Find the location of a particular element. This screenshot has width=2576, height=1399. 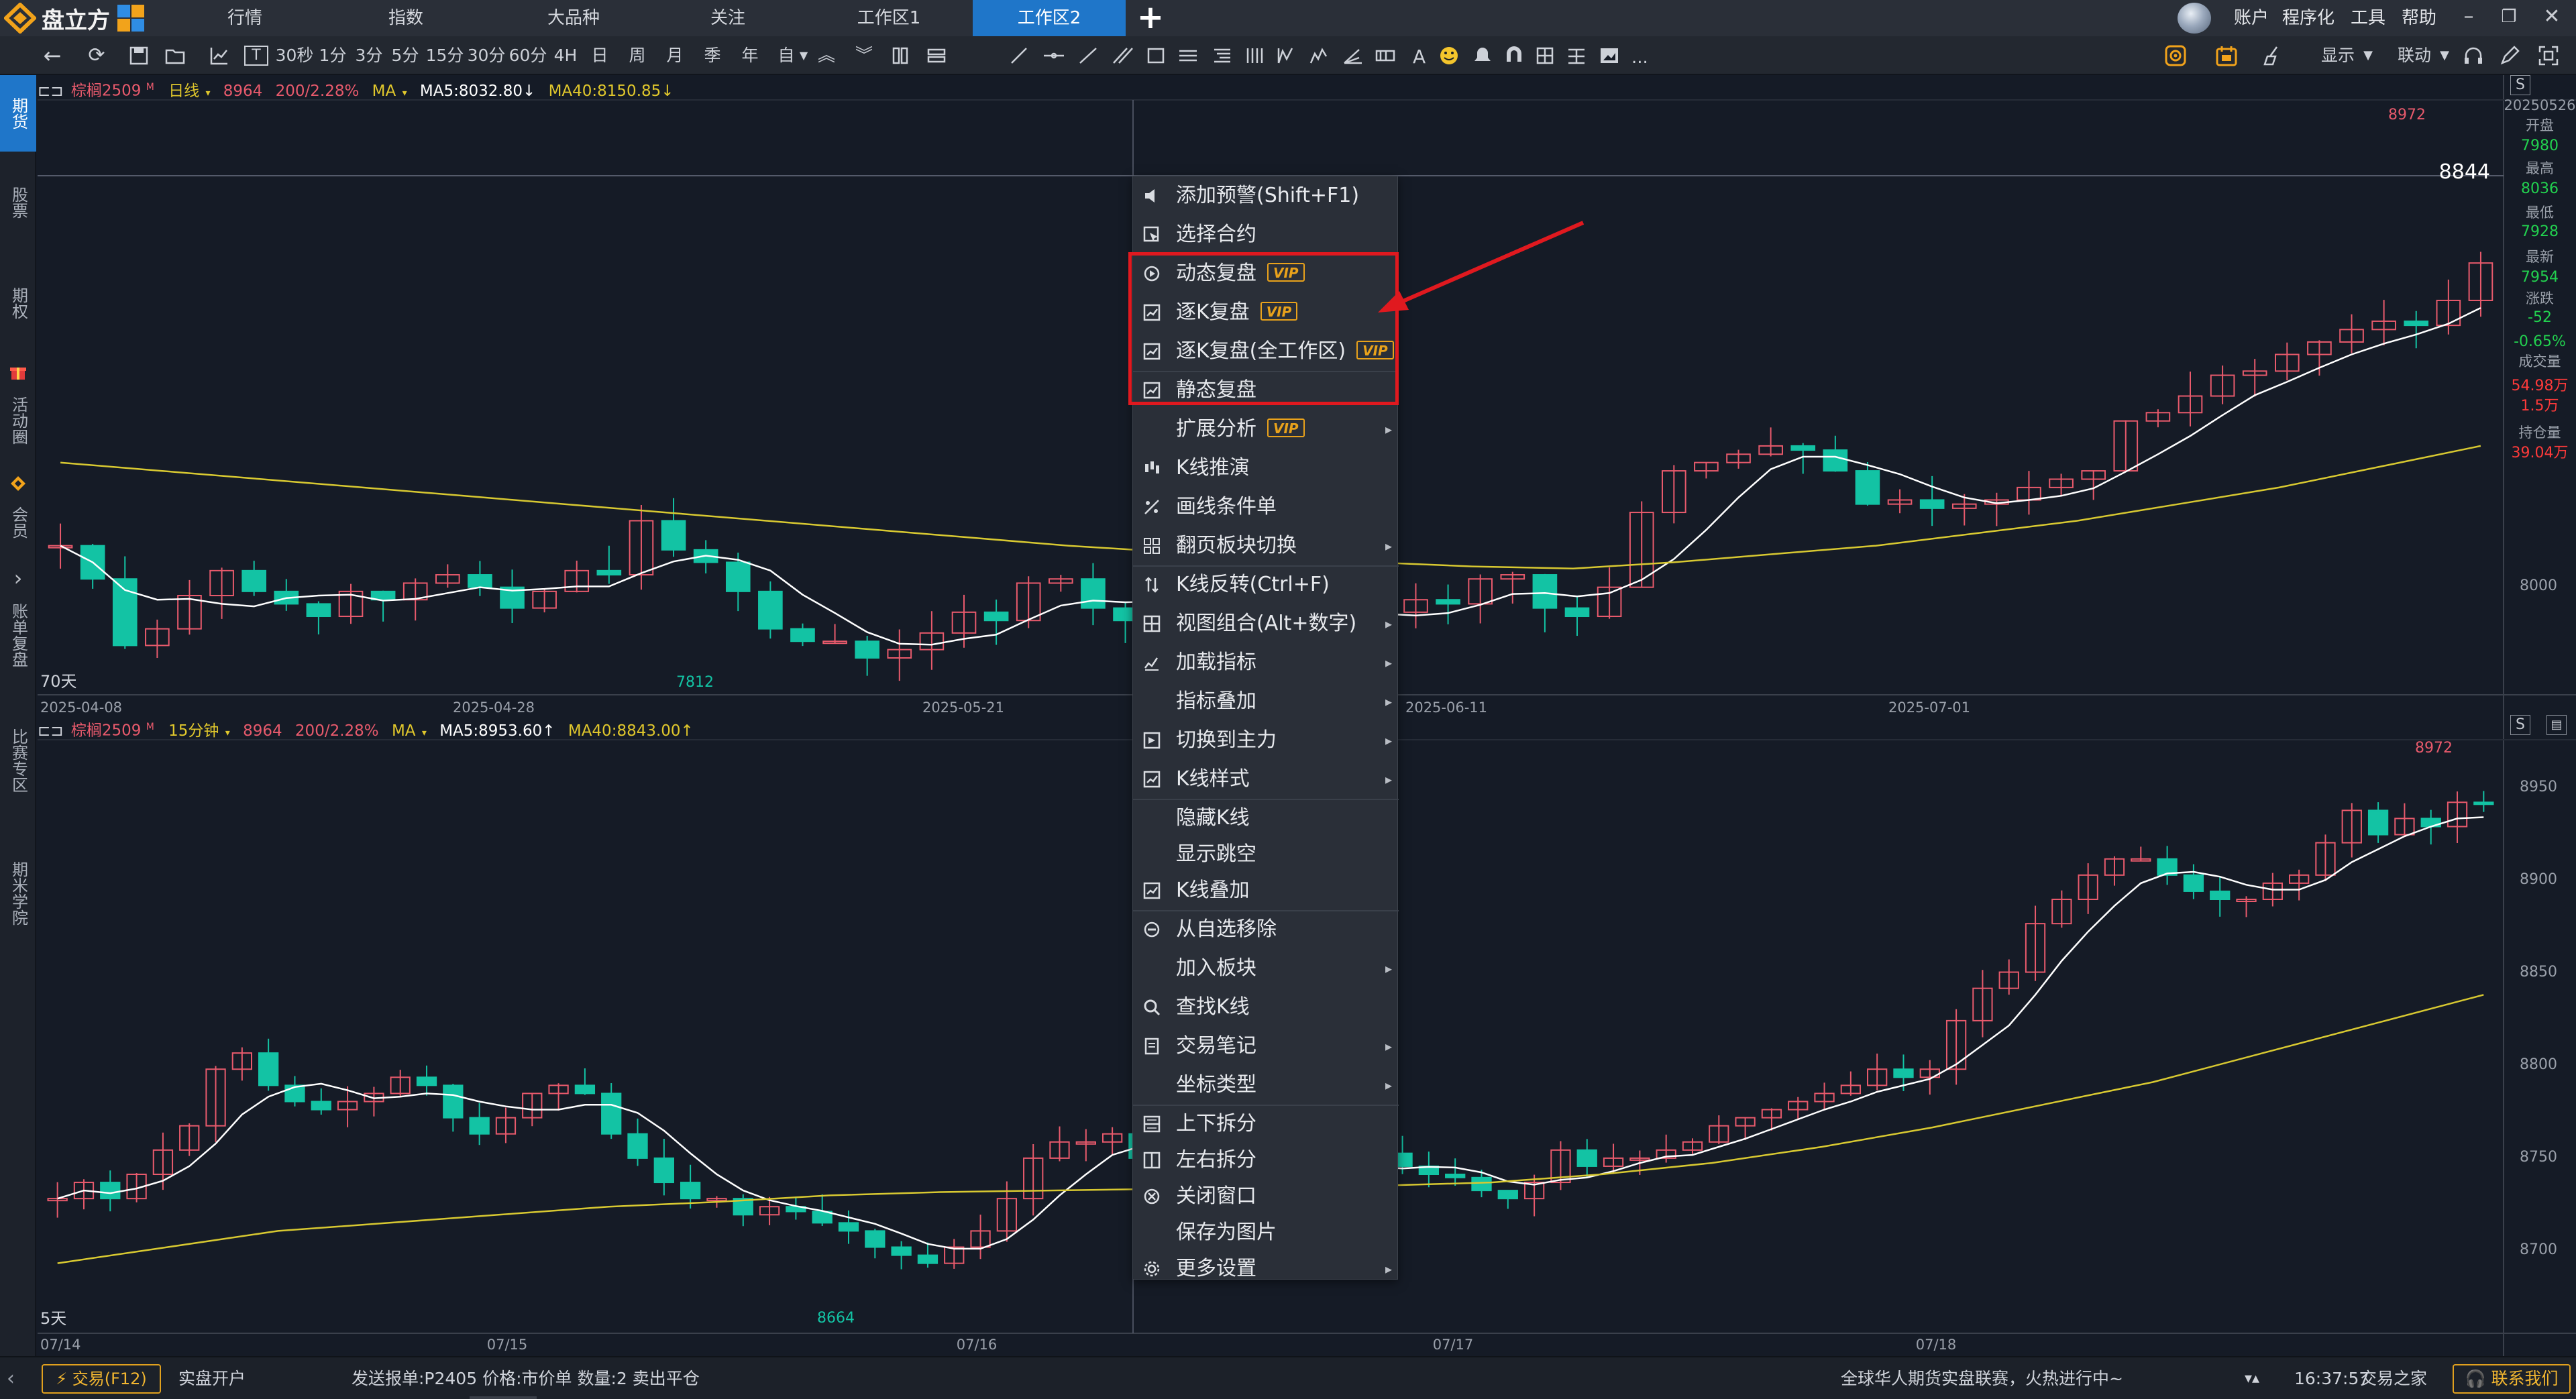

lightning-icon: ⚡ is located at coordinates (62, 1378).